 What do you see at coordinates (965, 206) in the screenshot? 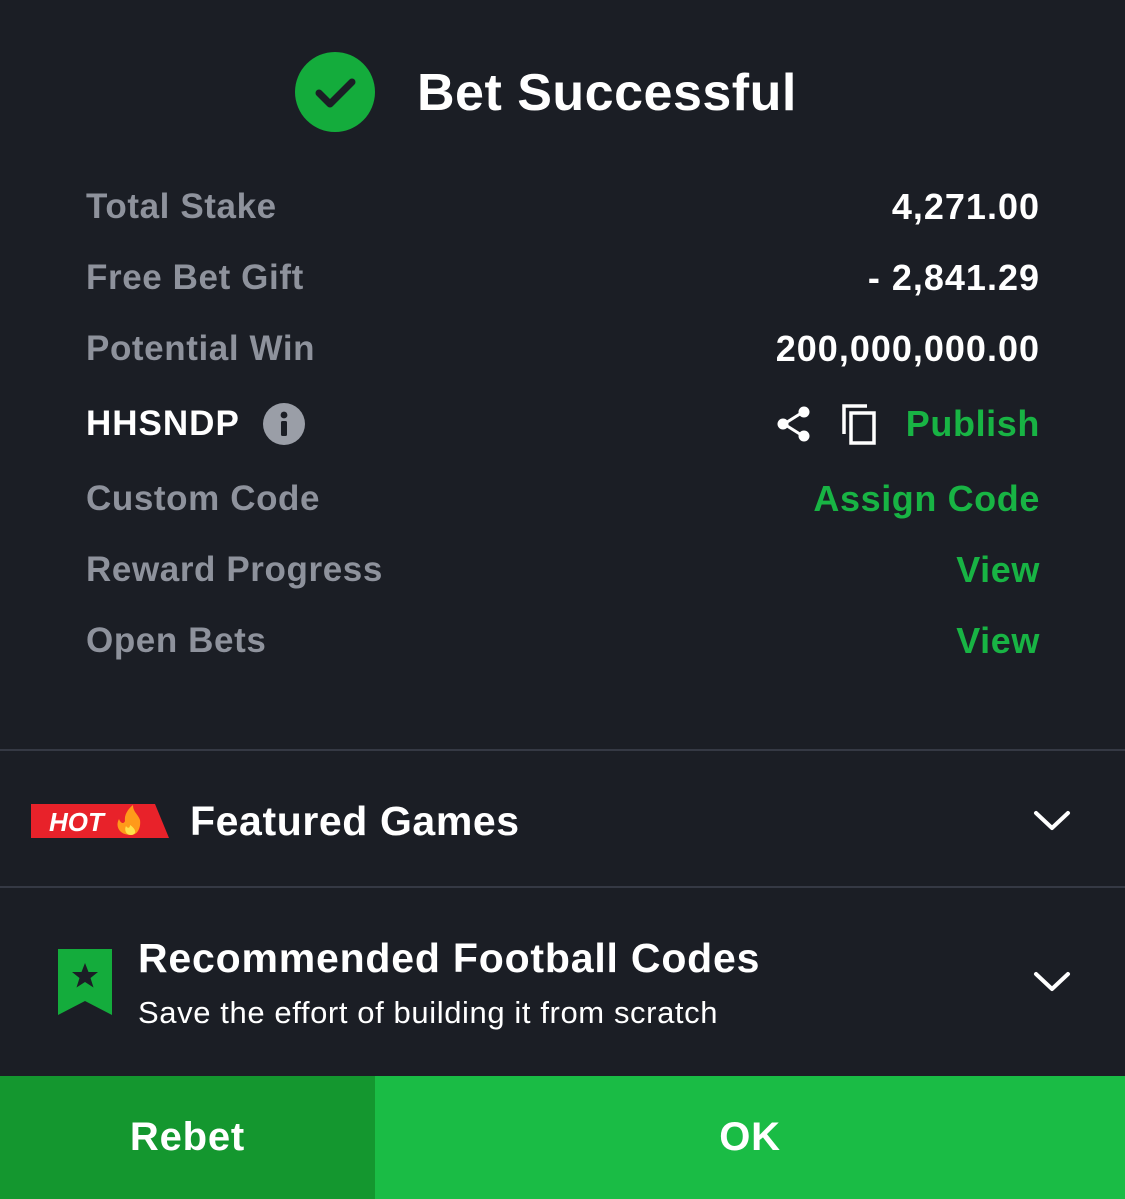
I see `total-stake-value: 4,271.00` at bounding box center [965, 206].